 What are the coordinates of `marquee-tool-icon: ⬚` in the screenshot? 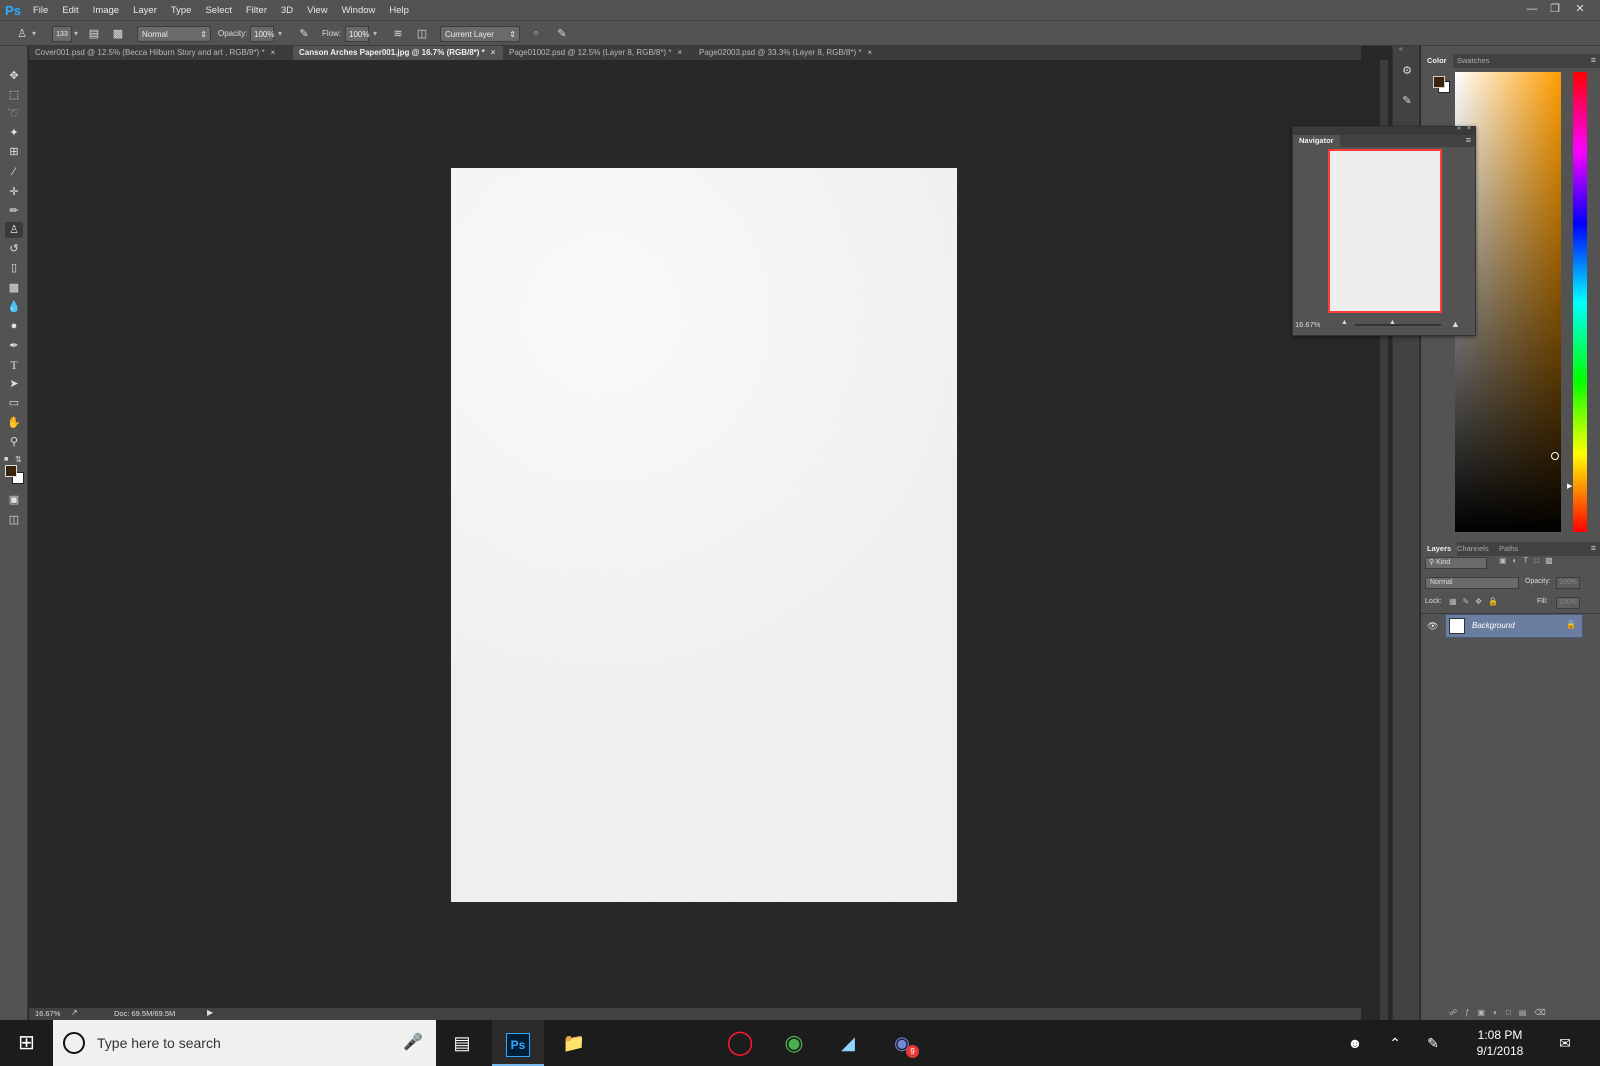 It's located at (14, 95).